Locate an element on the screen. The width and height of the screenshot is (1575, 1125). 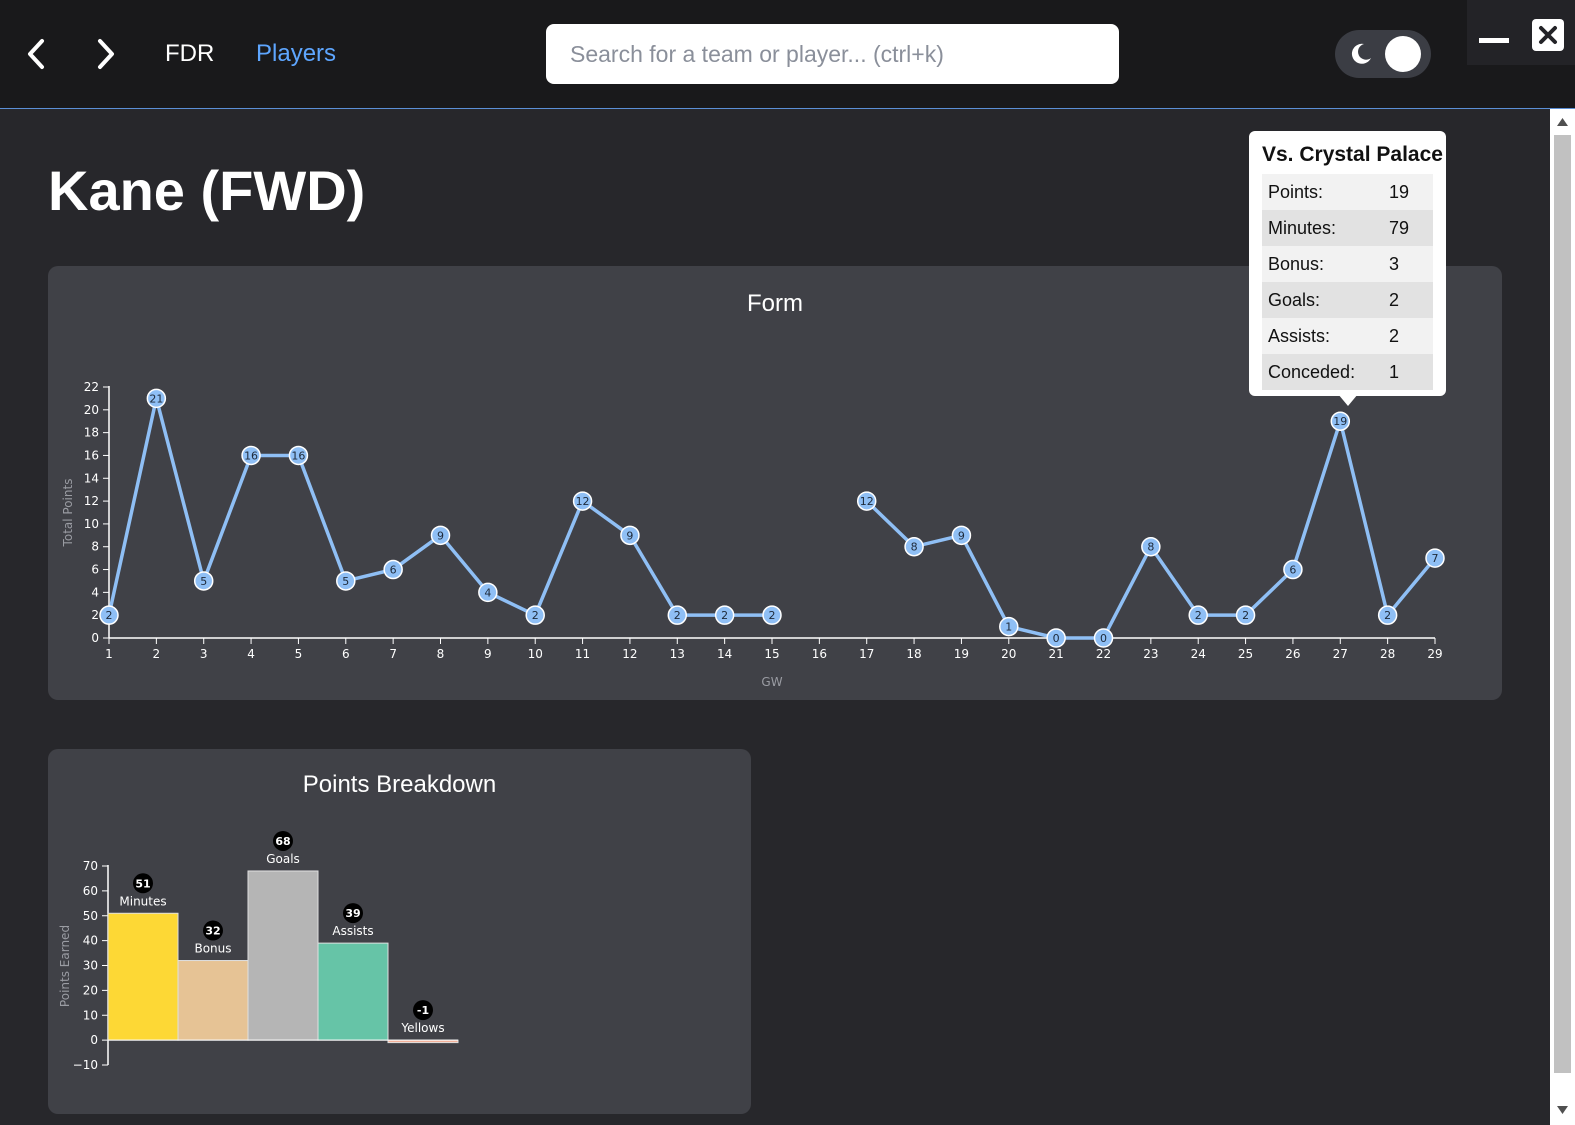
form-point-label: 21 is located at coordinates (156, 398).